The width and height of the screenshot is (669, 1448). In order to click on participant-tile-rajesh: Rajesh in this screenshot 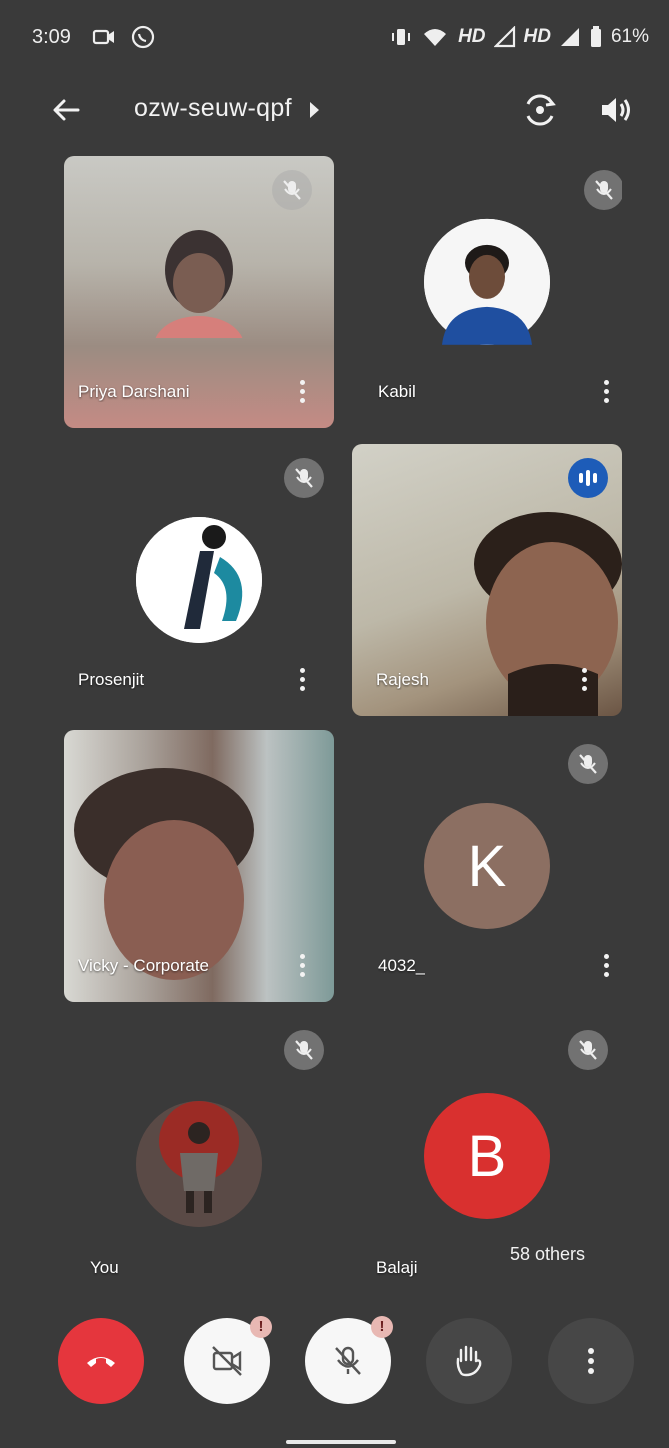, I will do `click(487, 580)`.